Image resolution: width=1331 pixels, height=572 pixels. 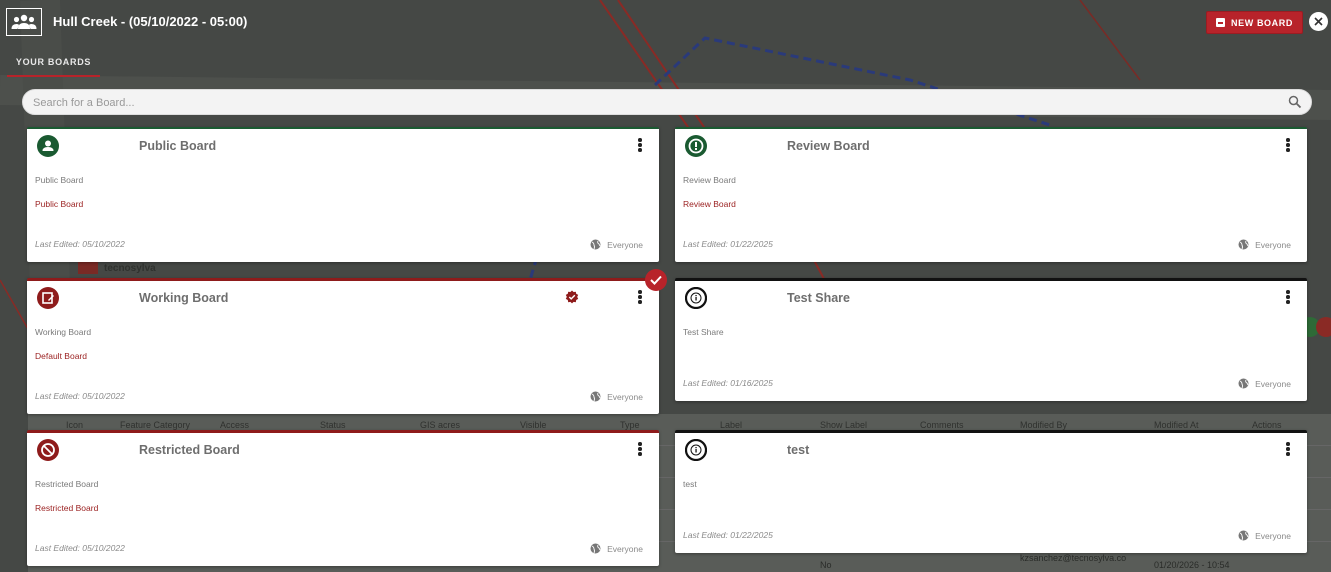 What do you see at coordinates (67, 484) in the screenshot?
I see `board-description: Restricted Board` at bounding box center [67, 484].